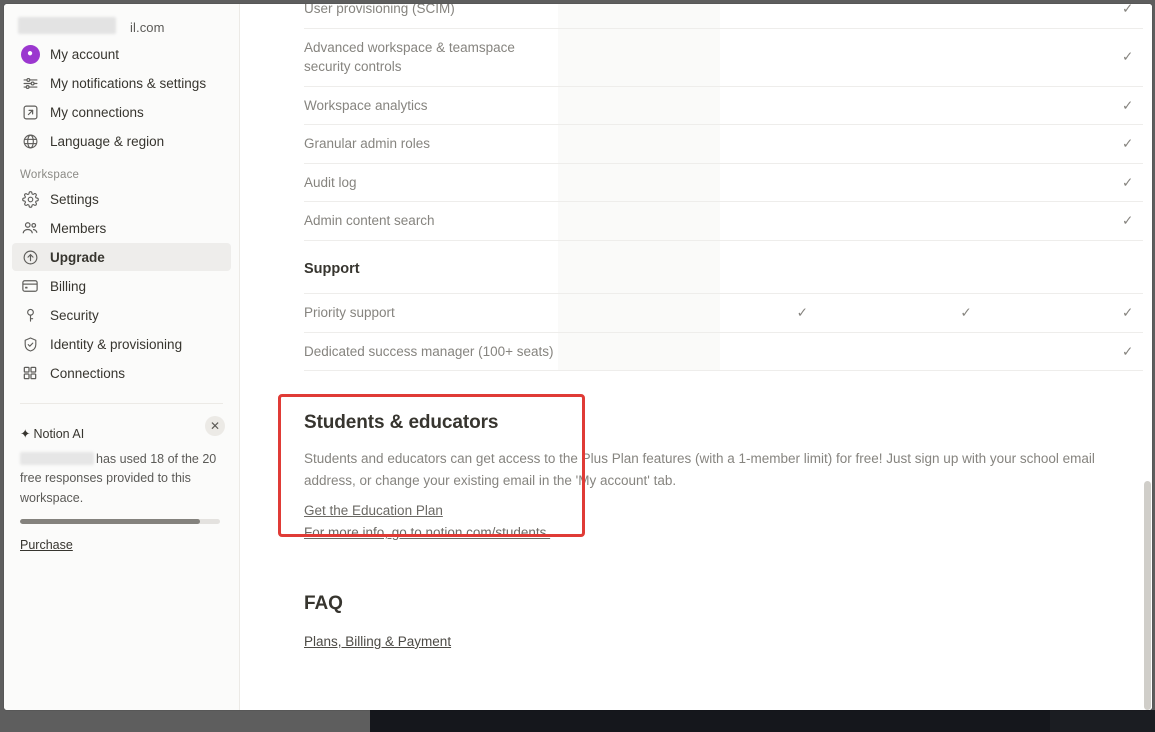 The image size is (1155, 732). What do you see at coordinates (110, 522) in the screenshot?
I see `notion-ai-progress-fill` at bounding box center [110, 522].